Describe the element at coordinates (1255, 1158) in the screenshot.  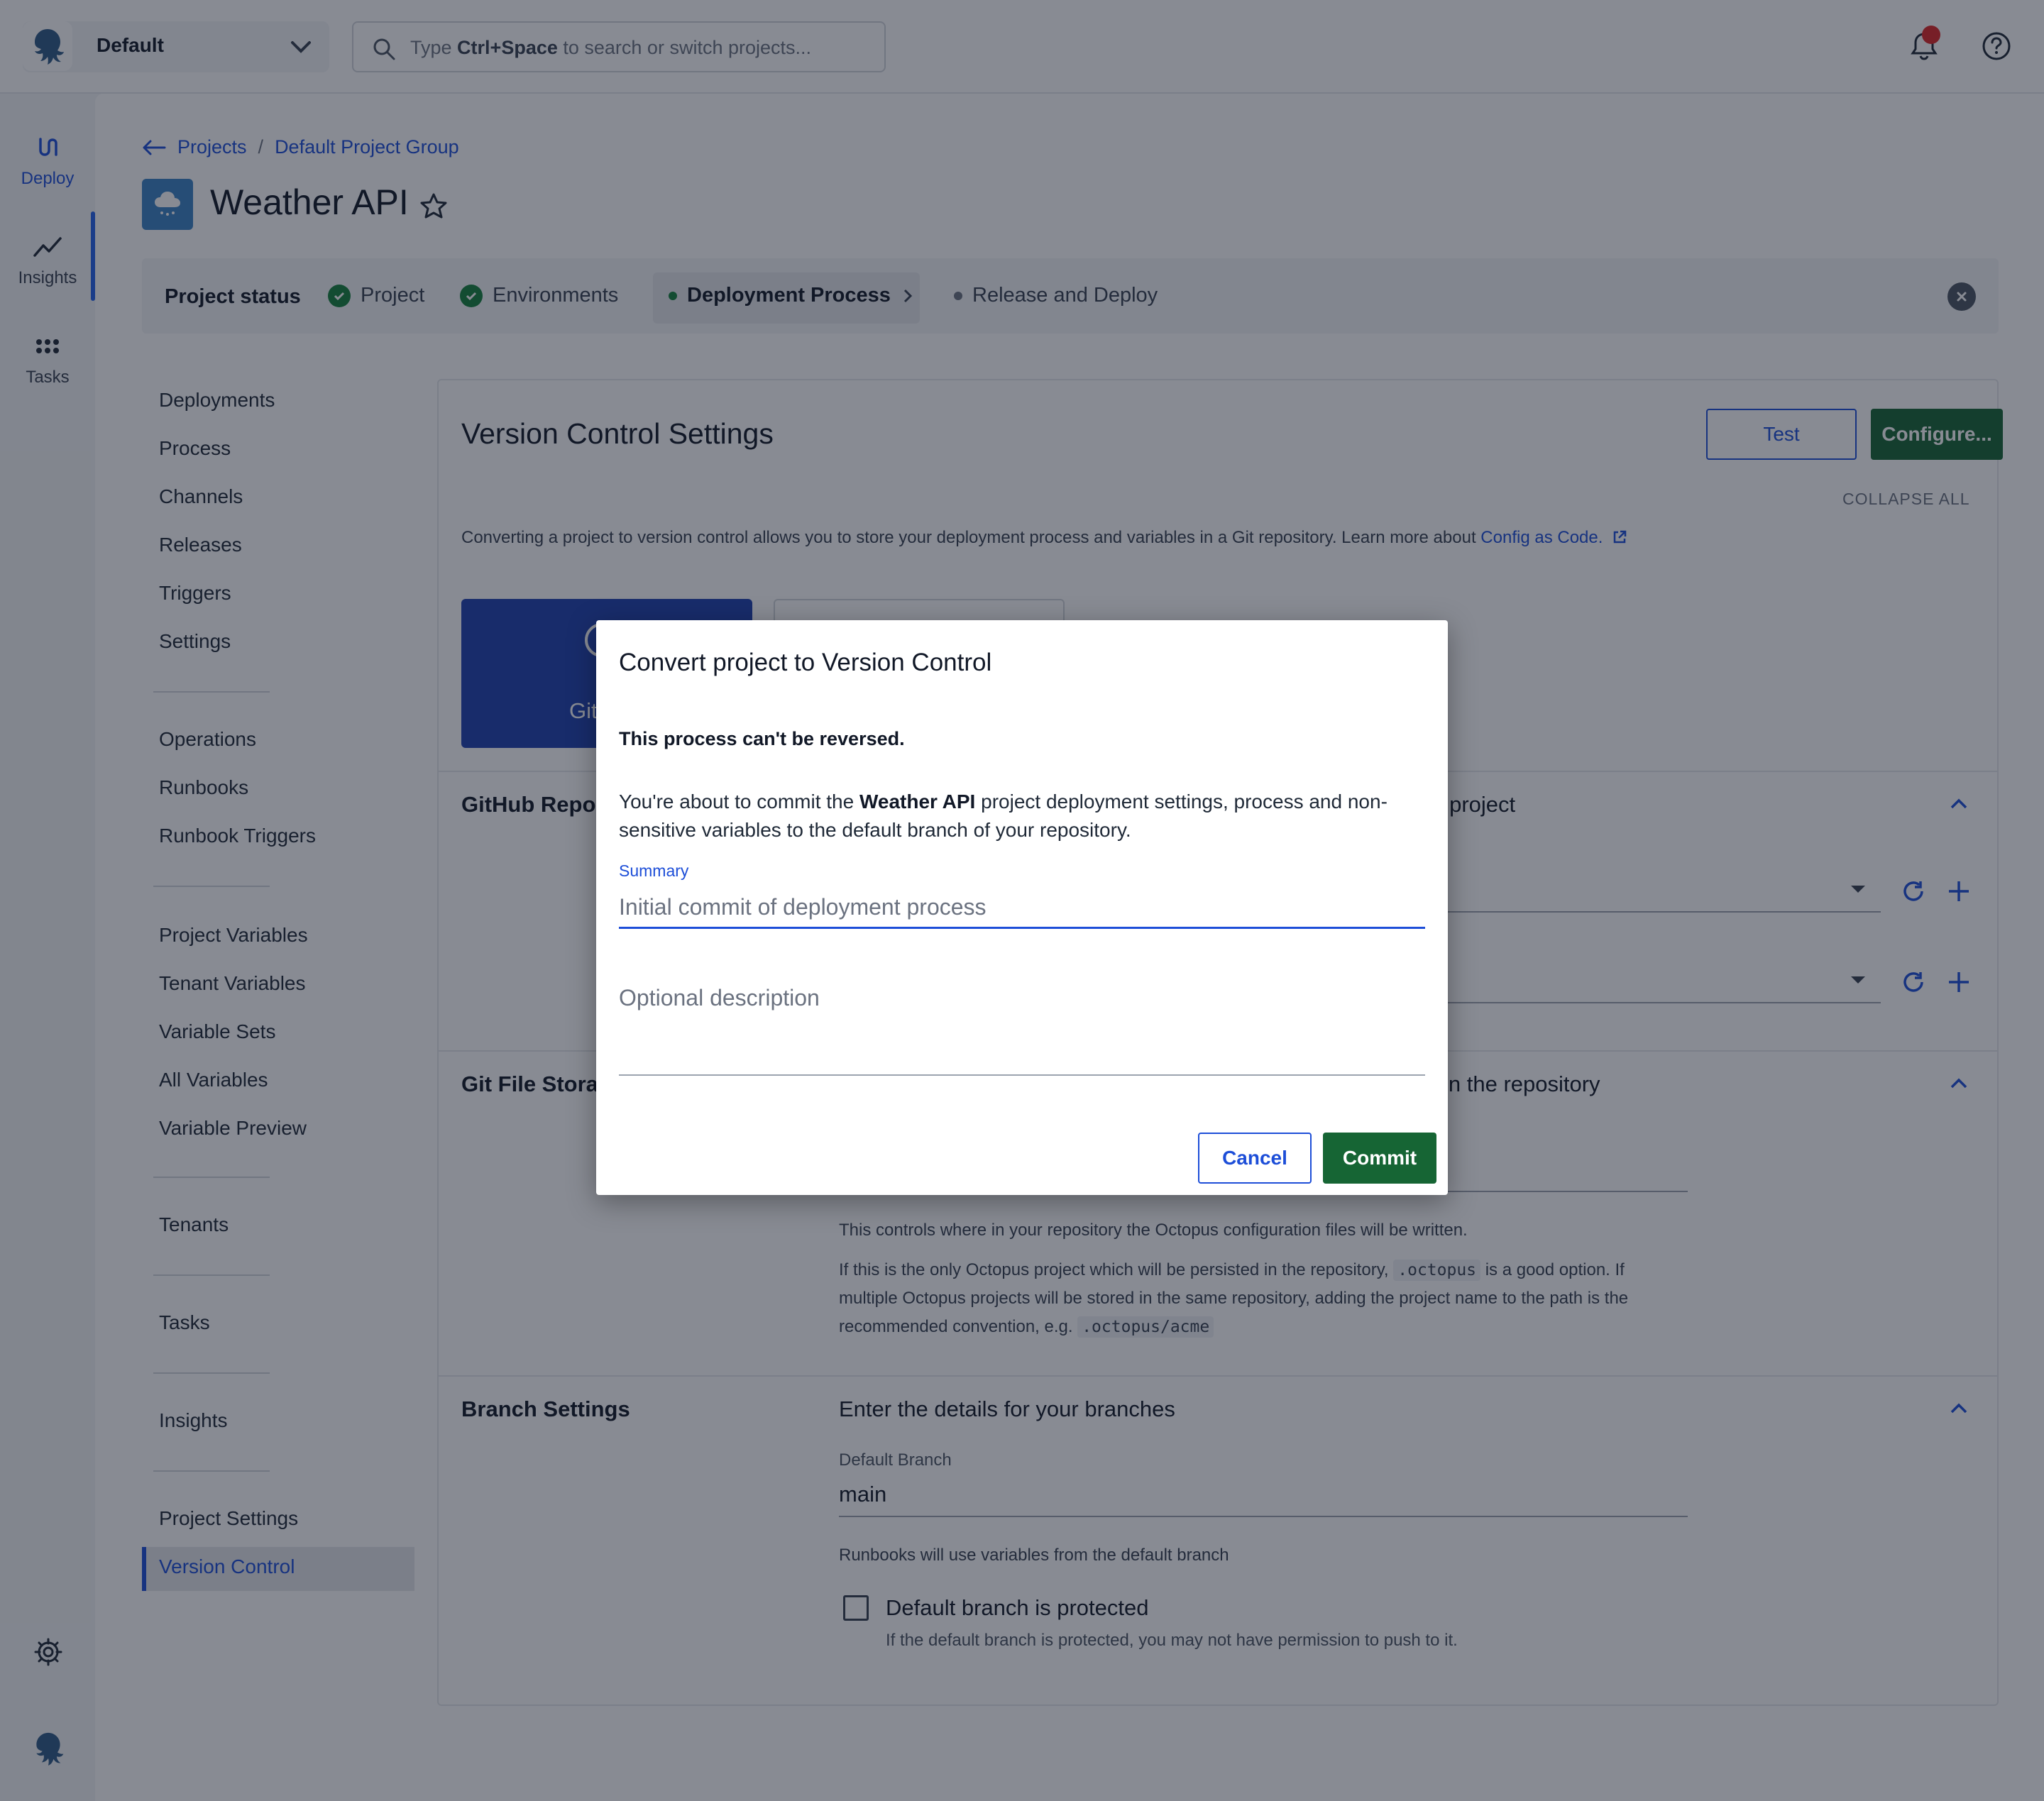
I see `cancel-button: Cancel` at that location.